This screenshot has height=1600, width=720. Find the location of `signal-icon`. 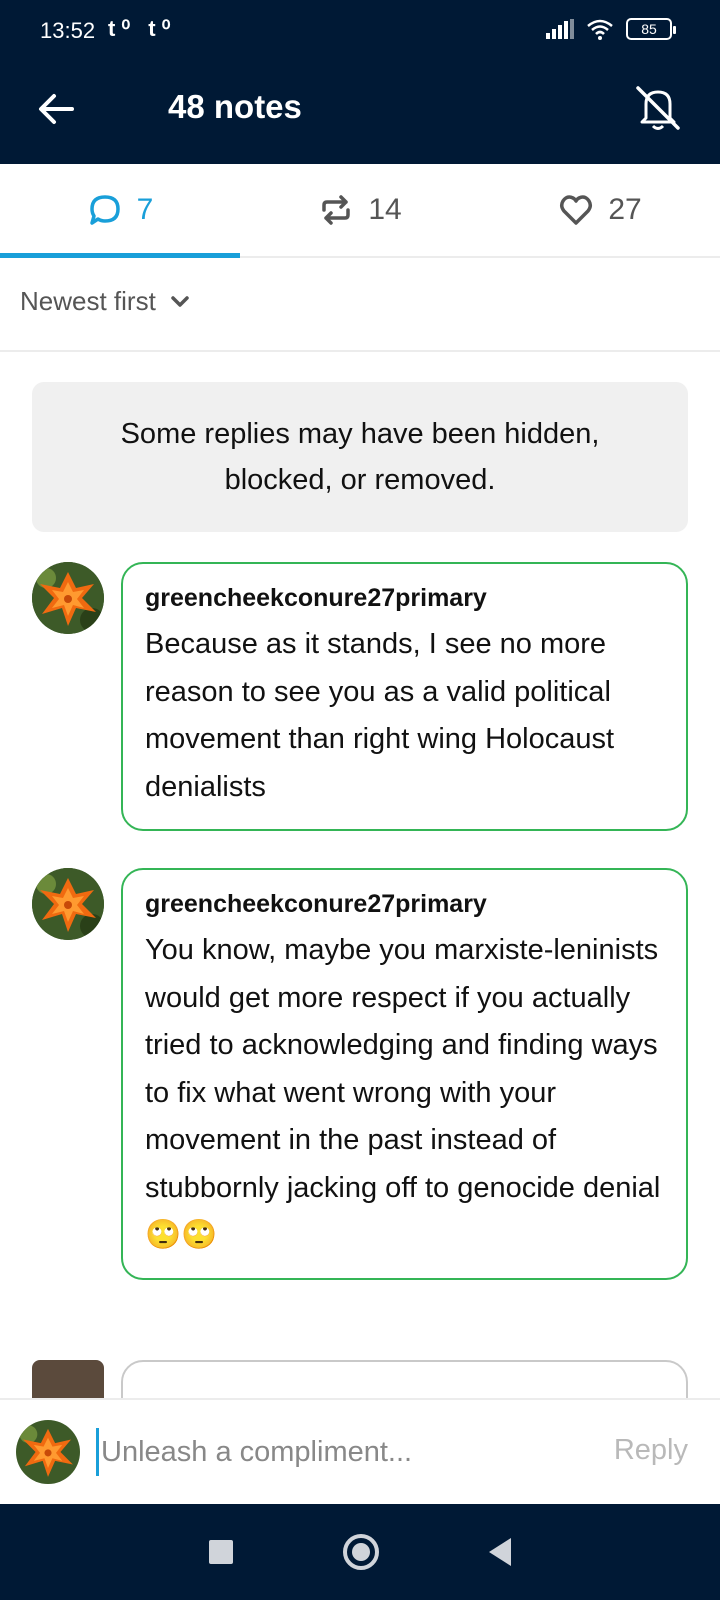

signal-icon is located at coordinates (560, 29).